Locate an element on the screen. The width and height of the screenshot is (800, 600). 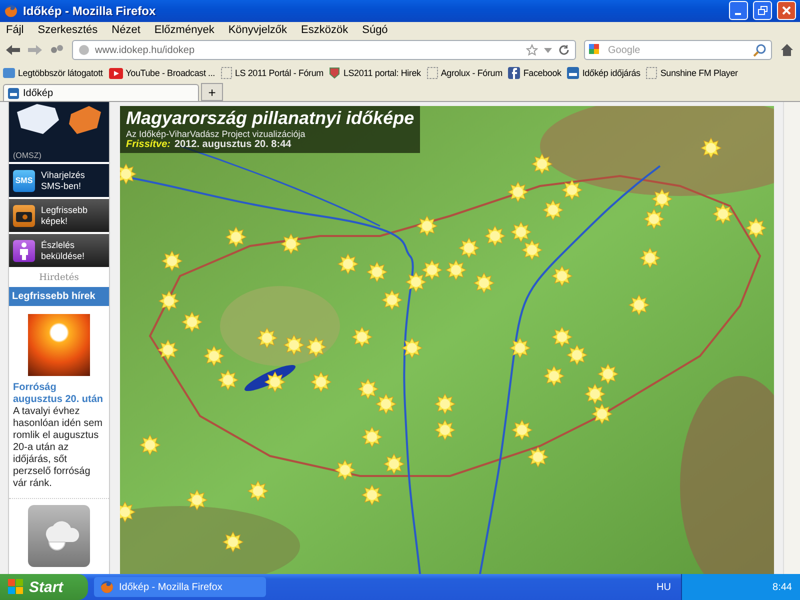
sidebar-link: Észlelés beküldése! is located at coordinates (59, 250).